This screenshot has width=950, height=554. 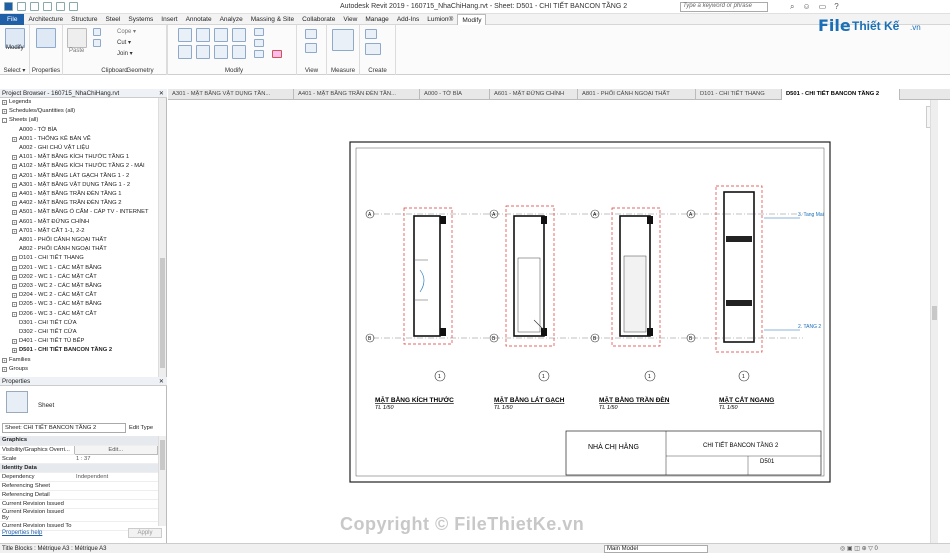 I want to click on menu-analyze: Analyze, so click(x=231, y=19).